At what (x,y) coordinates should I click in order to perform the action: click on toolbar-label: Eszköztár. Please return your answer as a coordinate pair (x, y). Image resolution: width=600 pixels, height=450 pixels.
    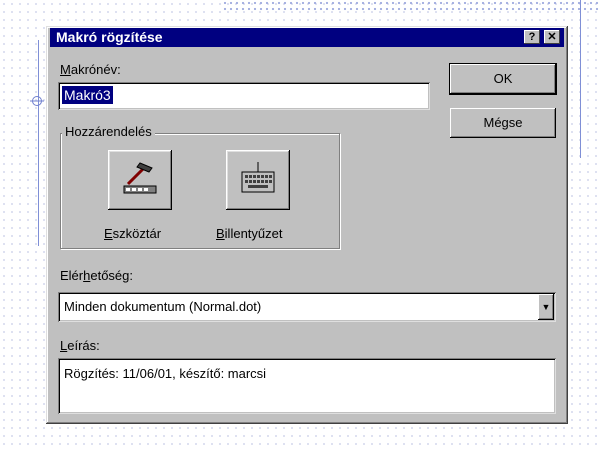
    Looking at the image, I should click on (133, 233).